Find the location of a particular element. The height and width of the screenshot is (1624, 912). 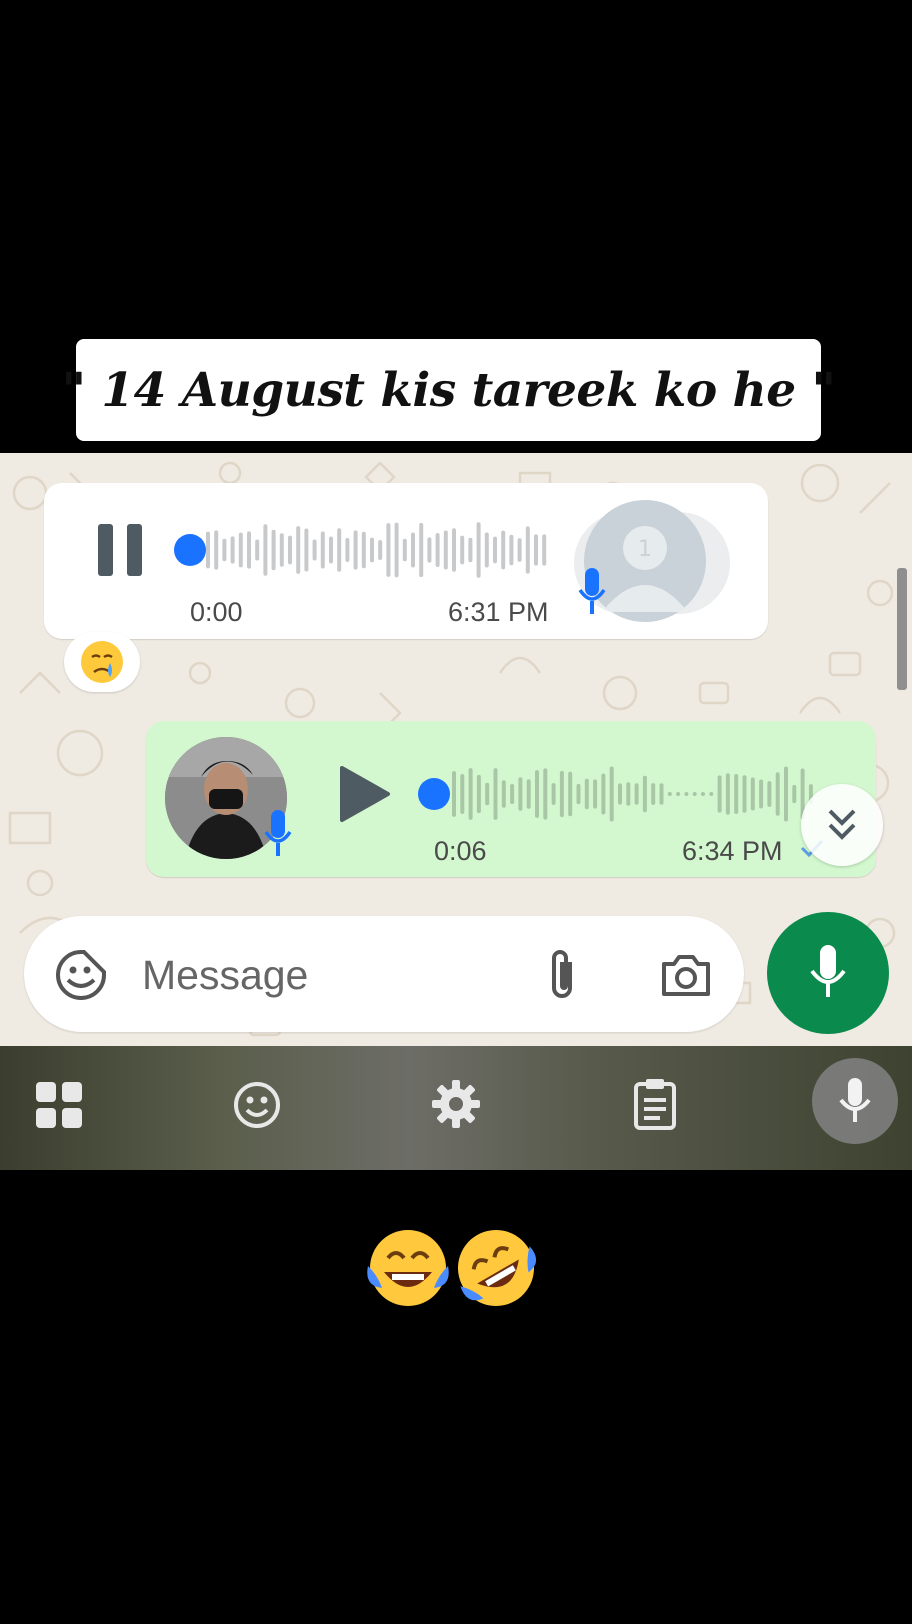

voice-input-button is located at coordinates (855, 1101).